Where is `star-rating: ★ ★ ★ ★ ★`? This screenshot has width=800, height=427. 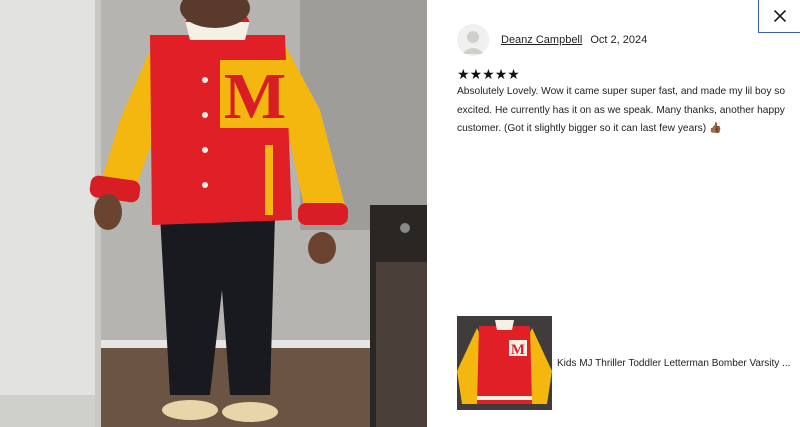 star-rating: ★ ★ ★ ★ ★ is located at coordinates (488, 75).